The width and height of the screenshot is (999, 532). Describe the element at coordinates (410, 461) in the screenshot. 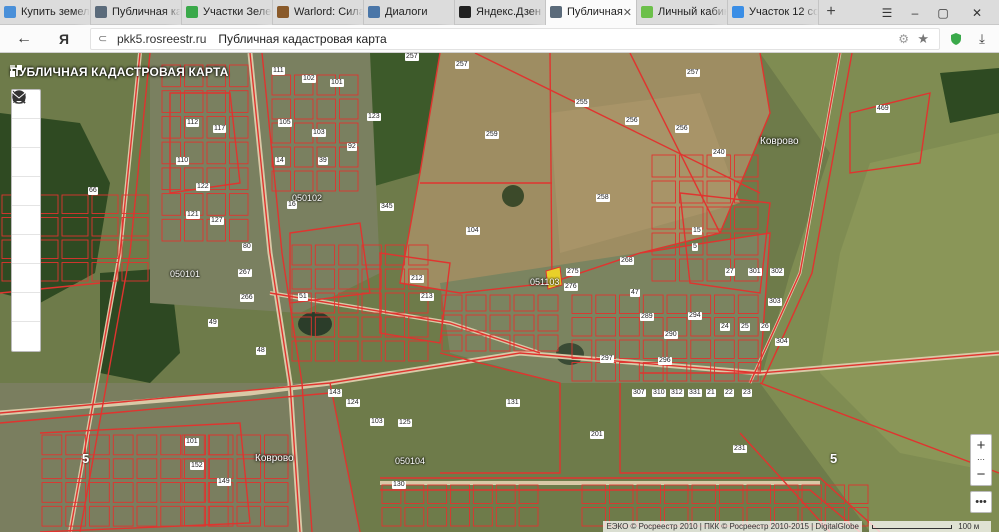

I see `quarter-label: 050104` at that location.